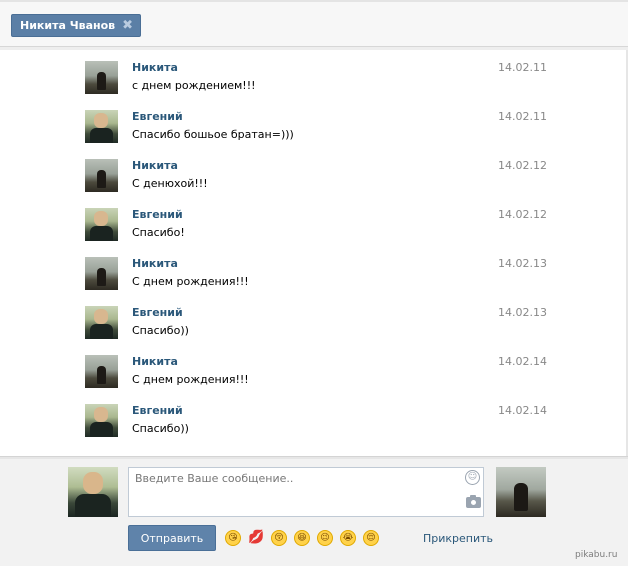  What do you see at coordinates (233, 538) in the screenshot?
I see `kiss-icon: 😘` at bounding box center [233, 538].